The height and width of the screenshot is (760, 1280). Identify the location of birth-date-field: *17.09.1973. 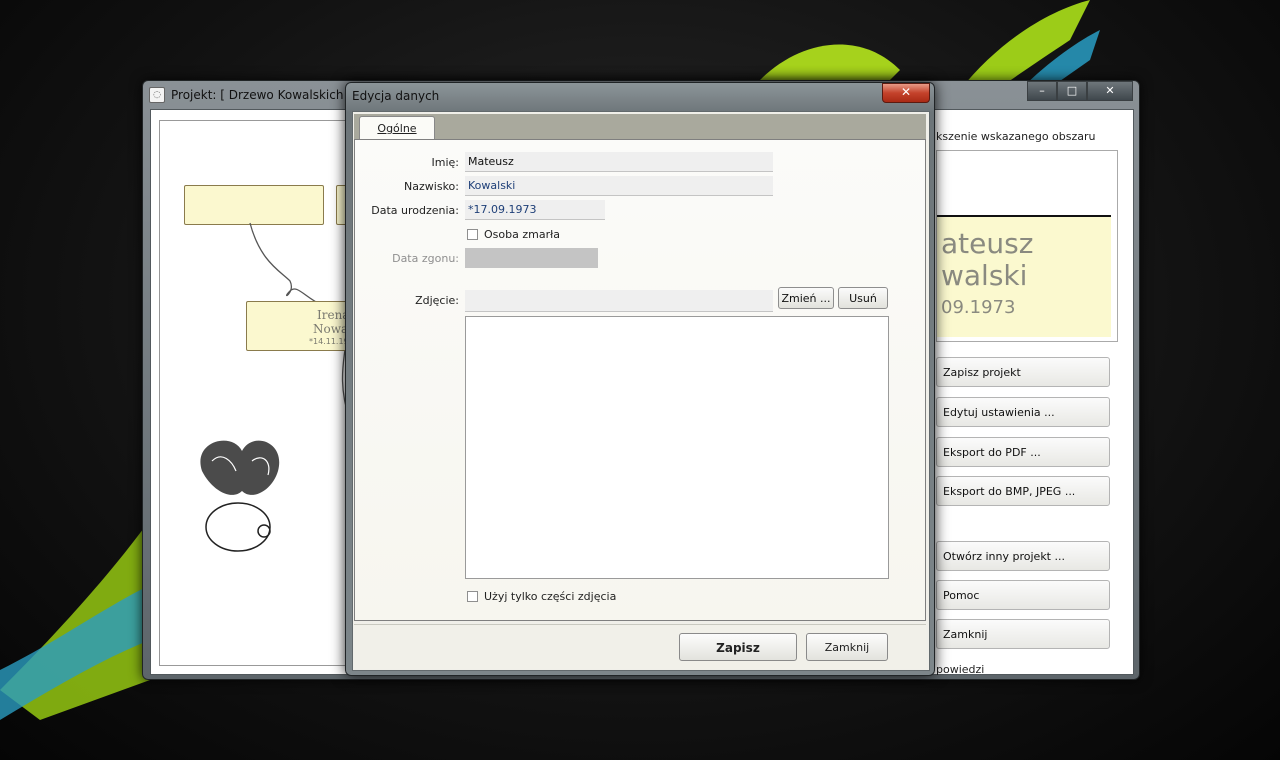
(535, 210).